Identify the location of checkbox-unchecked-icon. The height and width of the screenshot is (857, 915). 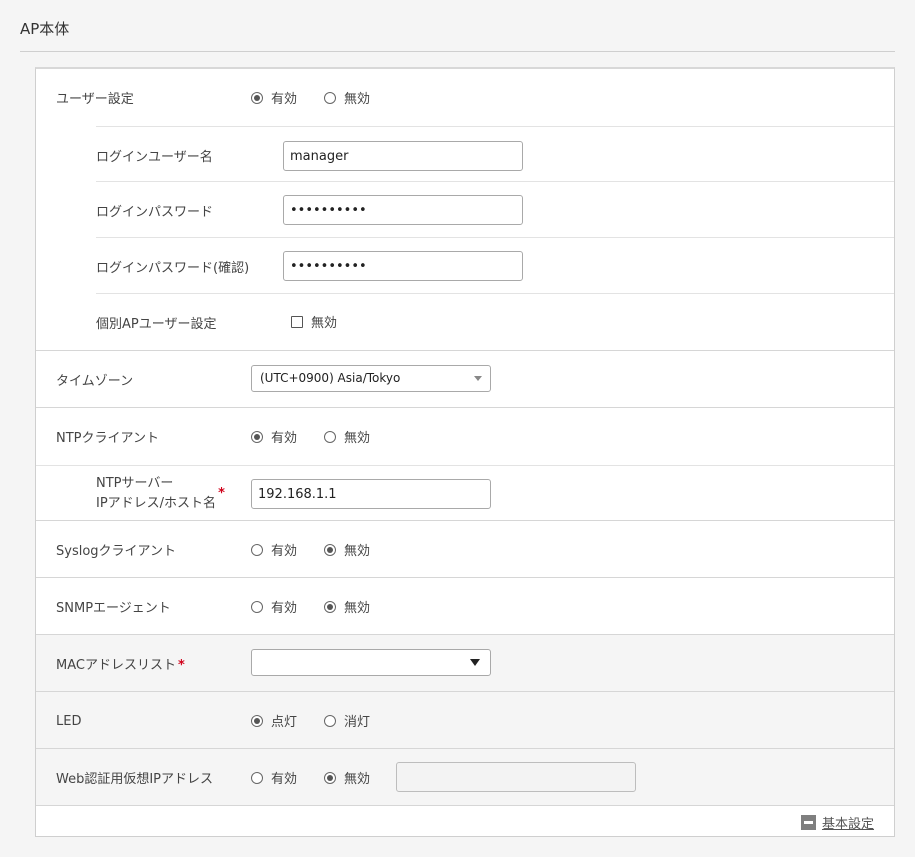
(297, 321).